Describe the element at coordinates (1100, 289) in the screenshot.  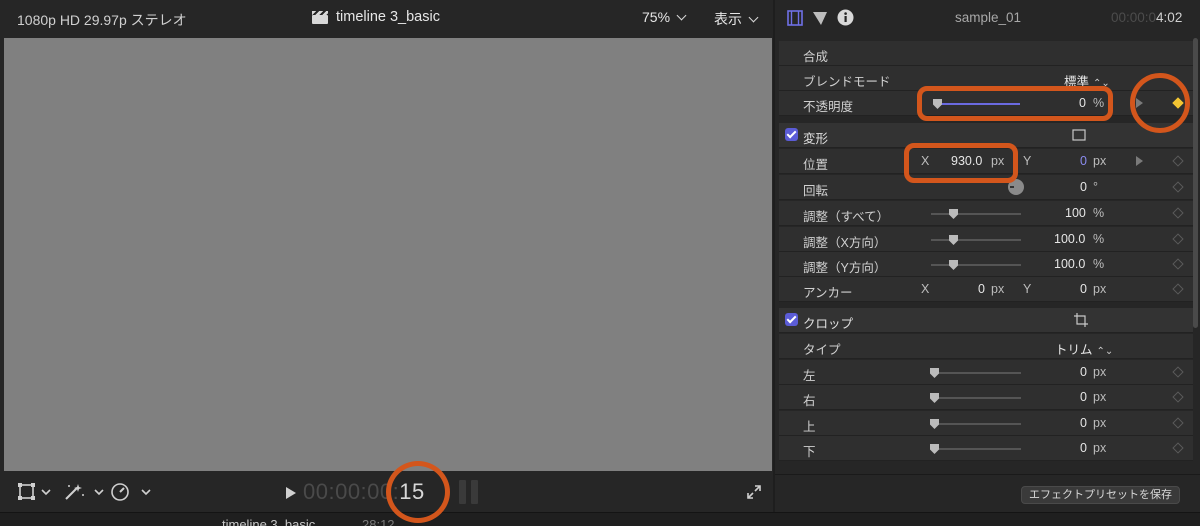
I see `anchor-y-unit: px` at that location.